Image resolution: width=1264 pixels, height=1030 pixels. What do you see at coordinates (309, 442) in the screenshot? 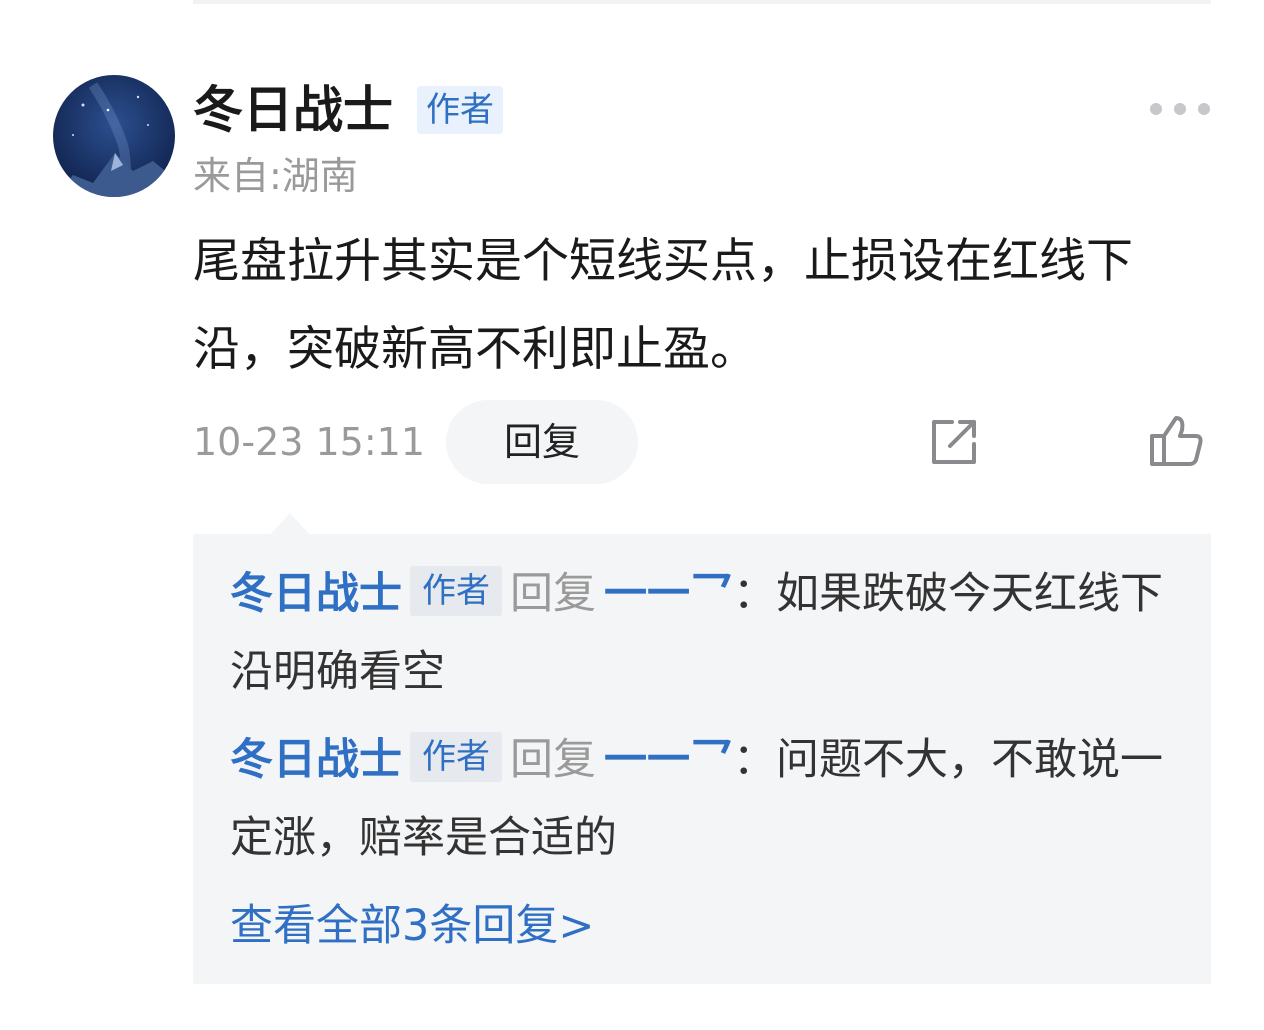
I see `comment-timestamp: 10-23 15:11` at bounding box center [309, 442].